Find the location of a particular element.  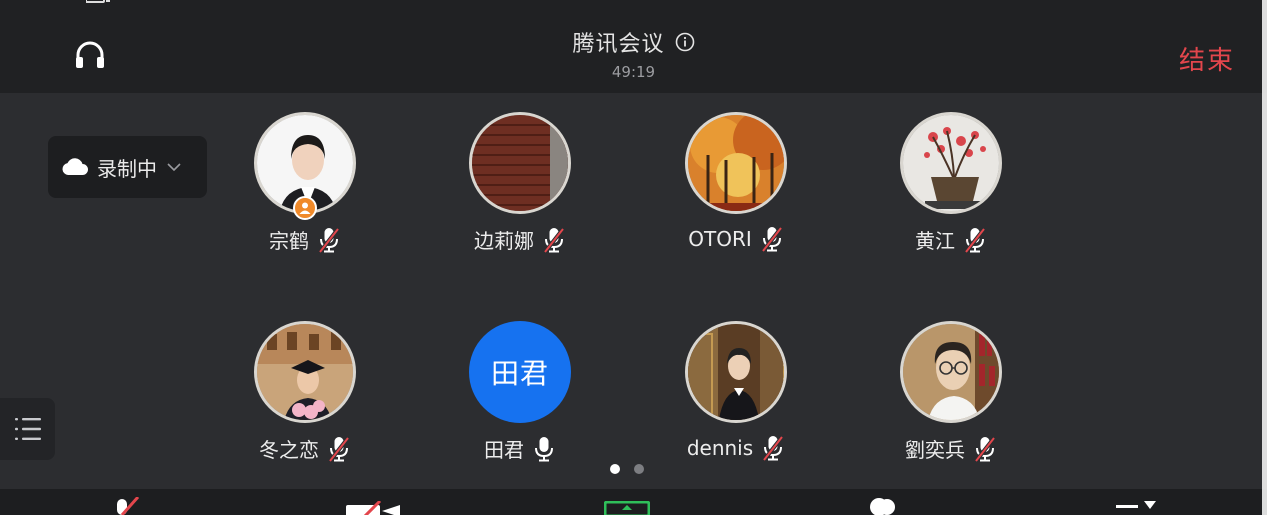

recording-label: 录制中 is located at coordinates (127, 168).